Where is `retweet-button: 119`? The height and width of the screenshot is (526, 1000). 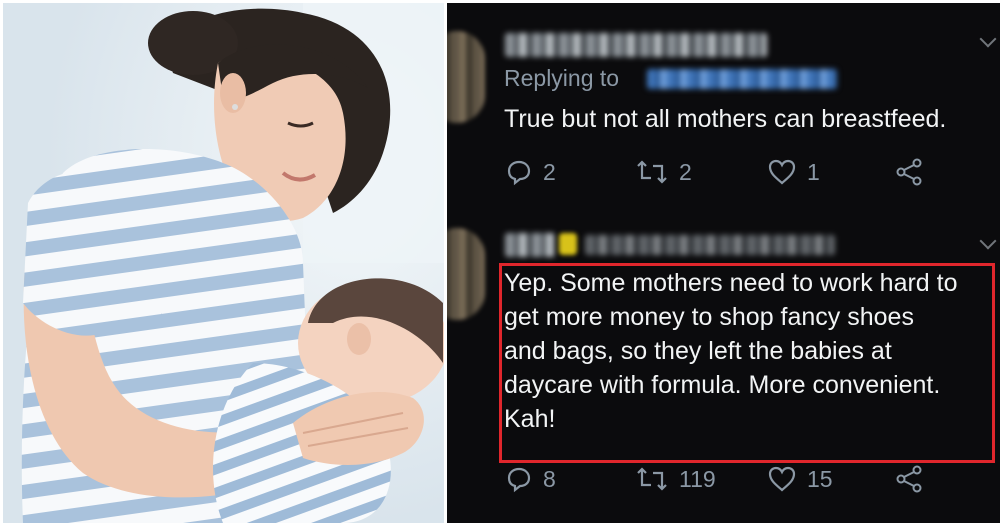 retweet-button: 119 is located at coordinates (675, 479).